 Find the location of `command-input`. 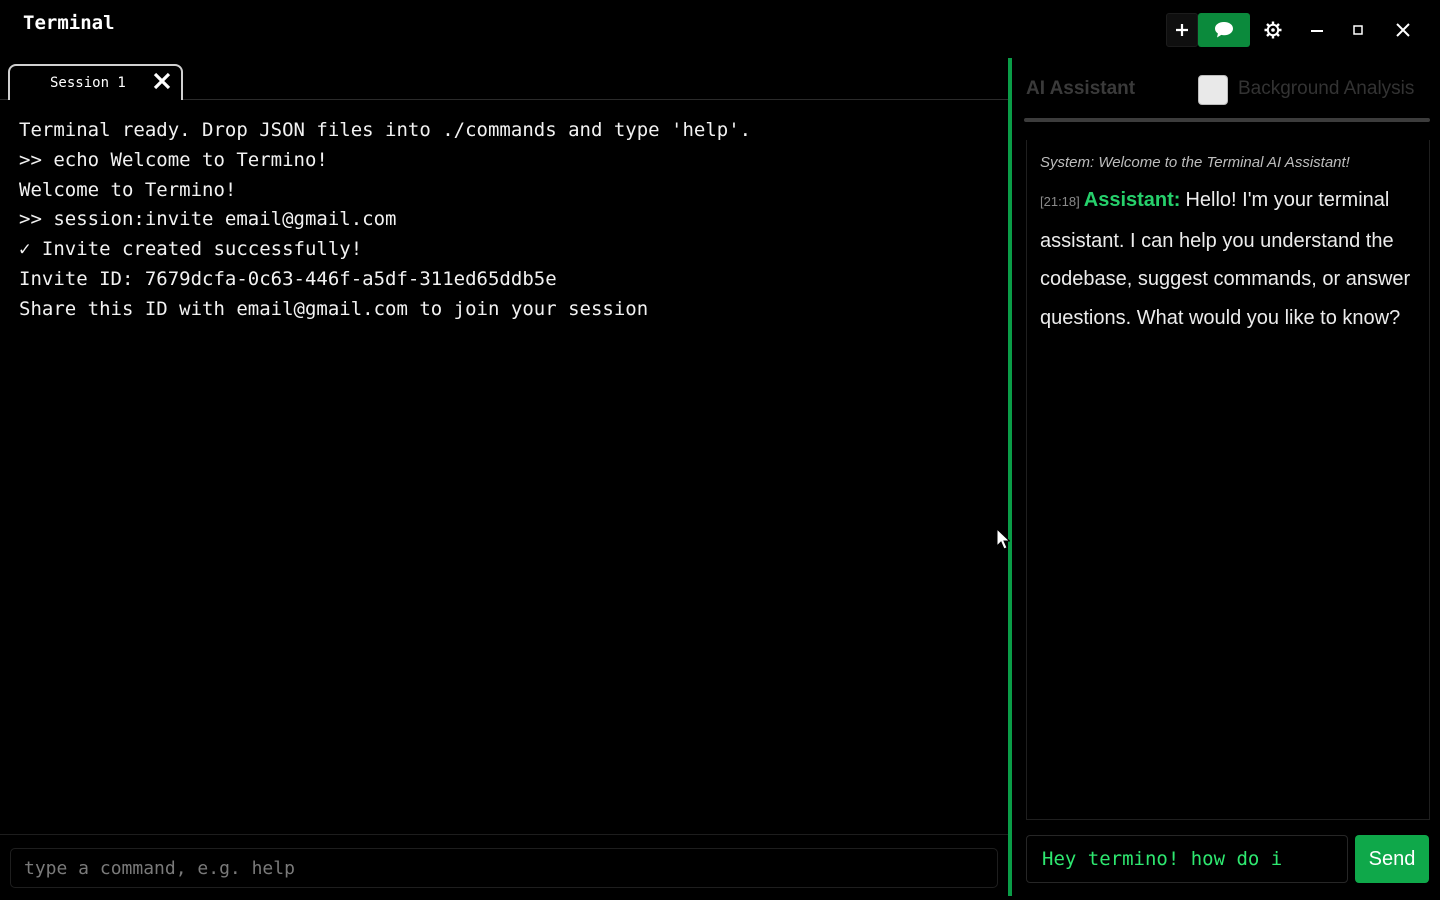

command-input is located at coordinates (504, 868).